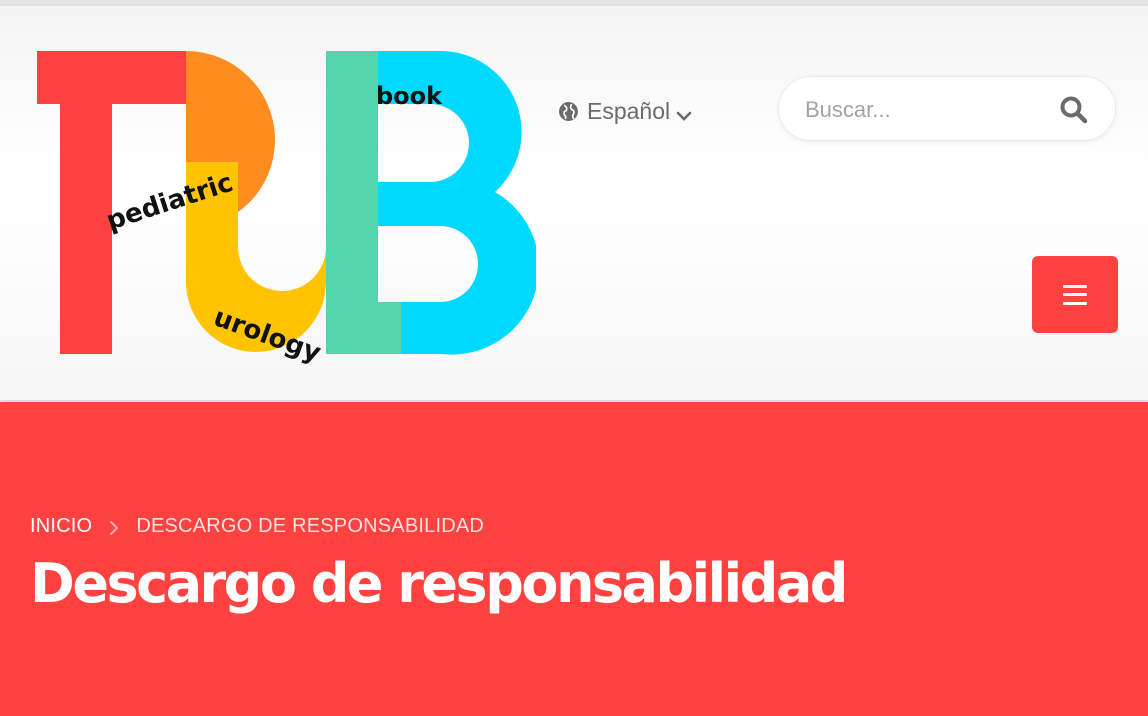 Image resolution: width=1148 pixels, height=716 pixels. Describe the element at coordinates (629, 110) in the screenshot. I see `language-label: Español` at that location.